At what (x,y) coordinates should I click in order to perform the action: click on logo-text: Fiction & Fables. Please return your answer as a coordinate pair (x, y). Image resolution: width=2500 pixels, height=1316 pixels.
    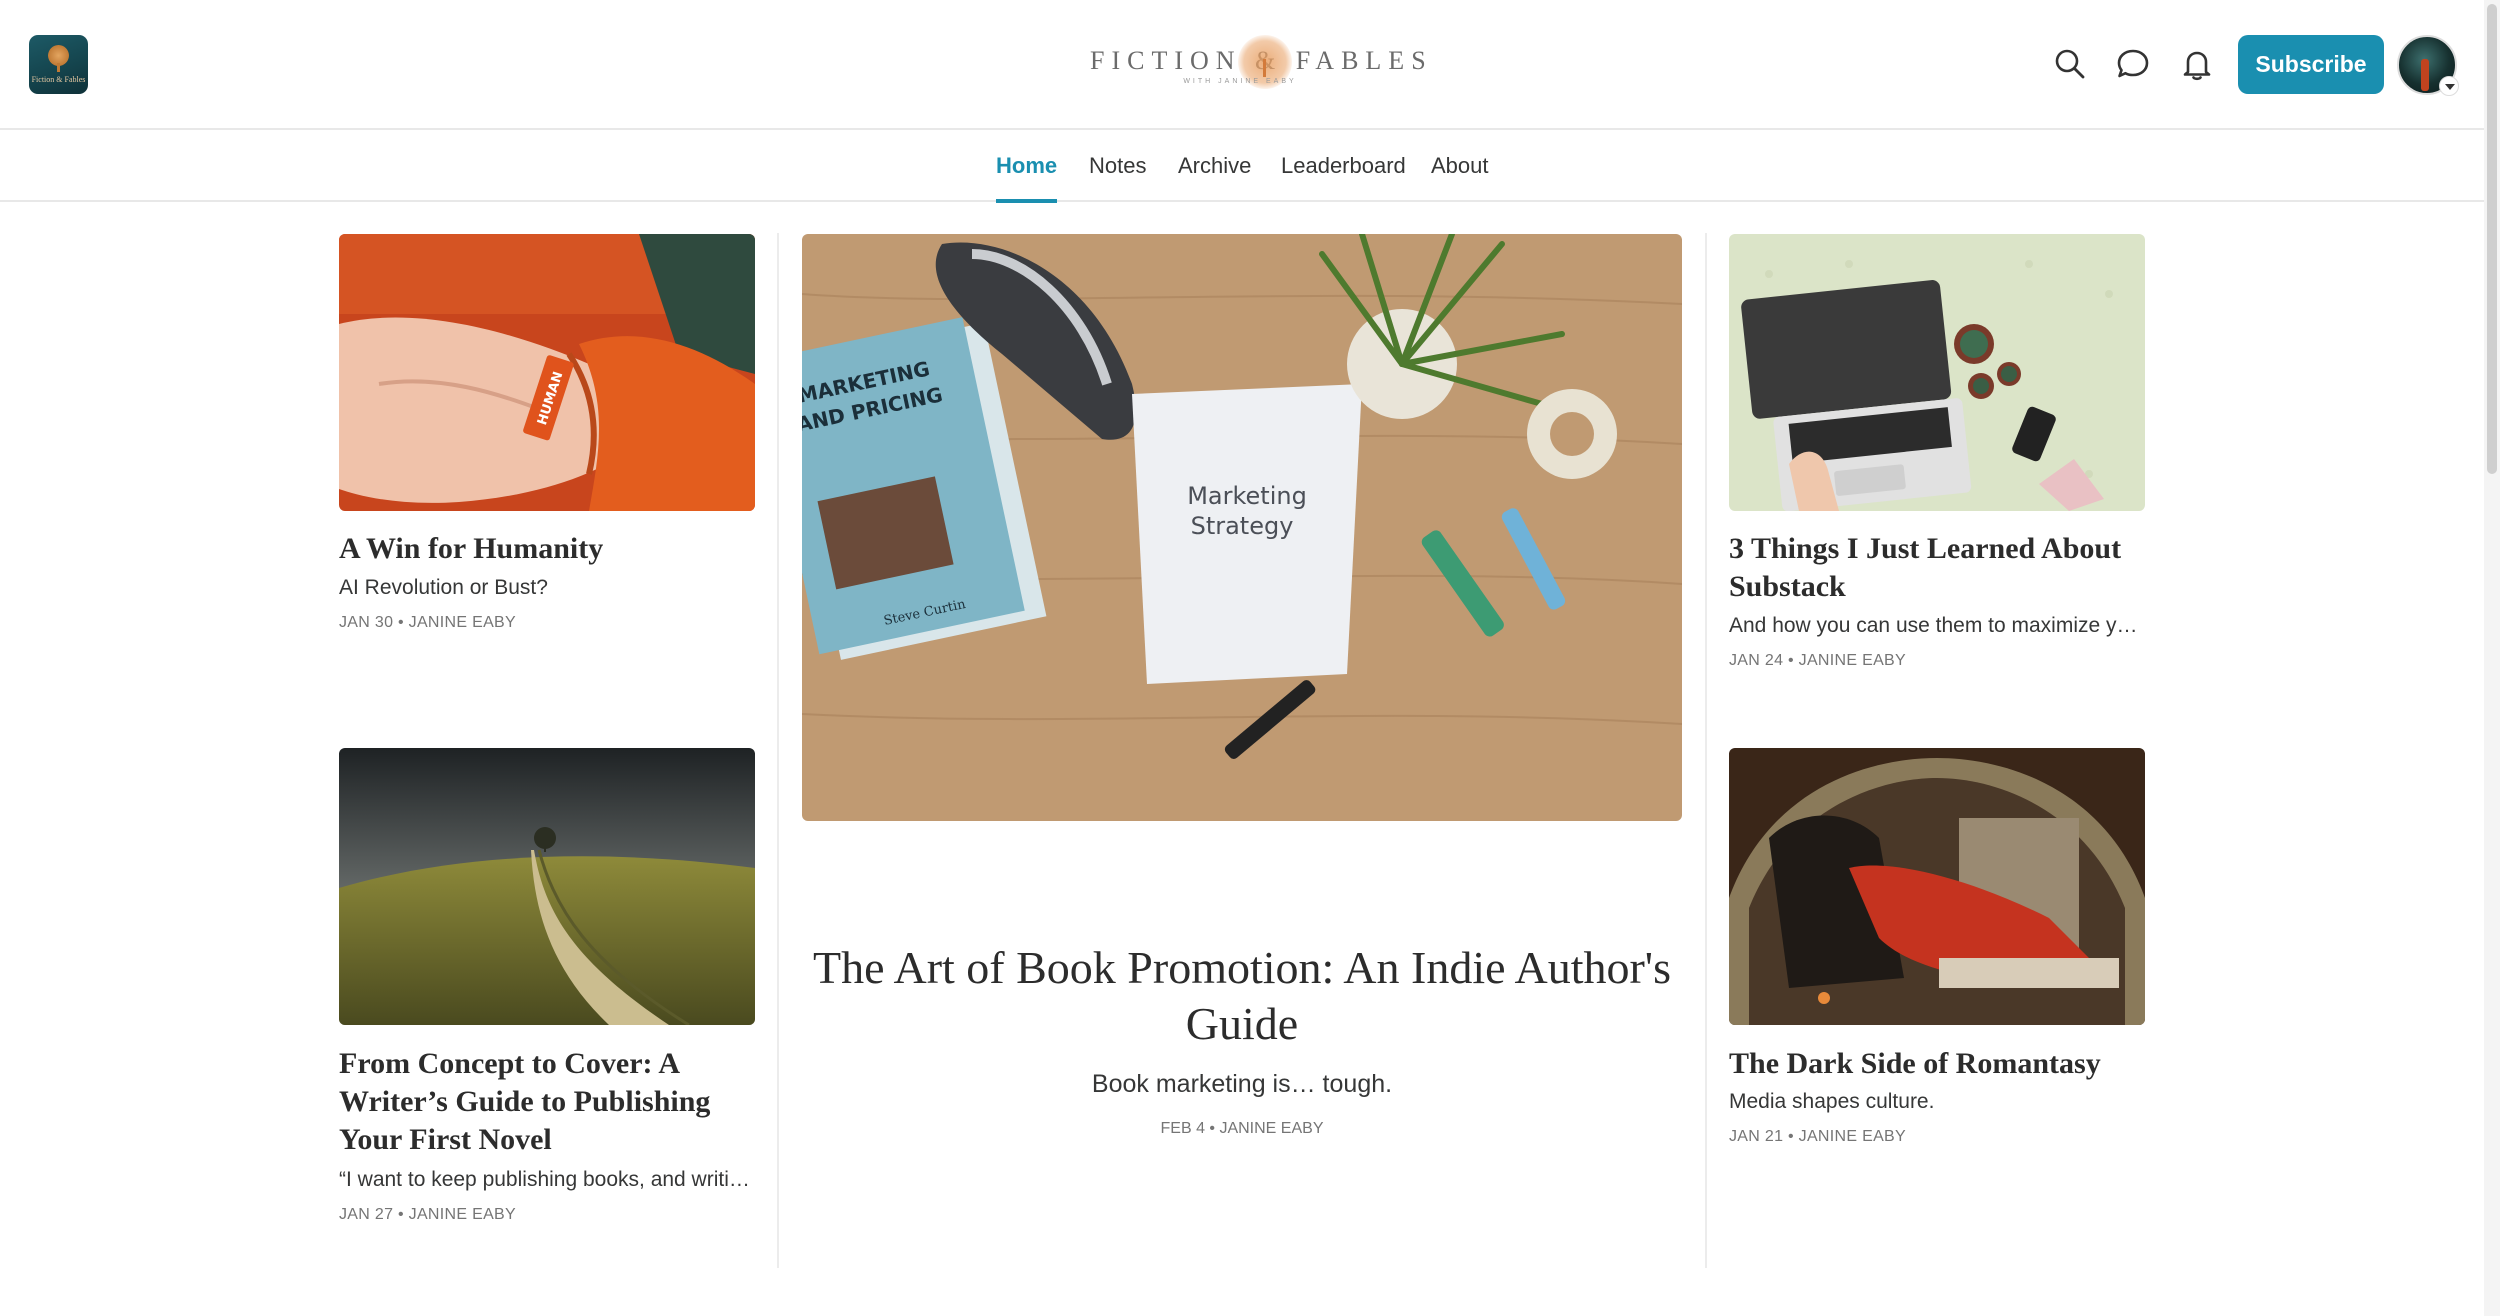
    Looking at the image, I should click on (58, 79).